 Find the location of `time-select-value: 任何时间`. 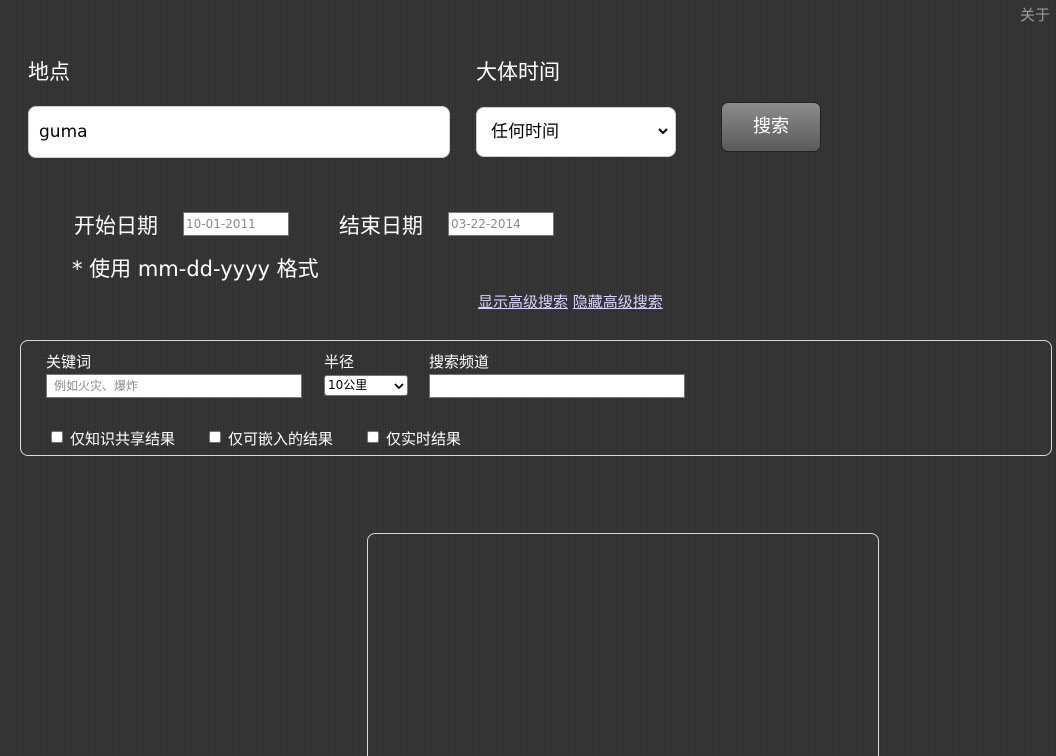

time-select-value: 任何时间 is located at coordinates (525, 132).